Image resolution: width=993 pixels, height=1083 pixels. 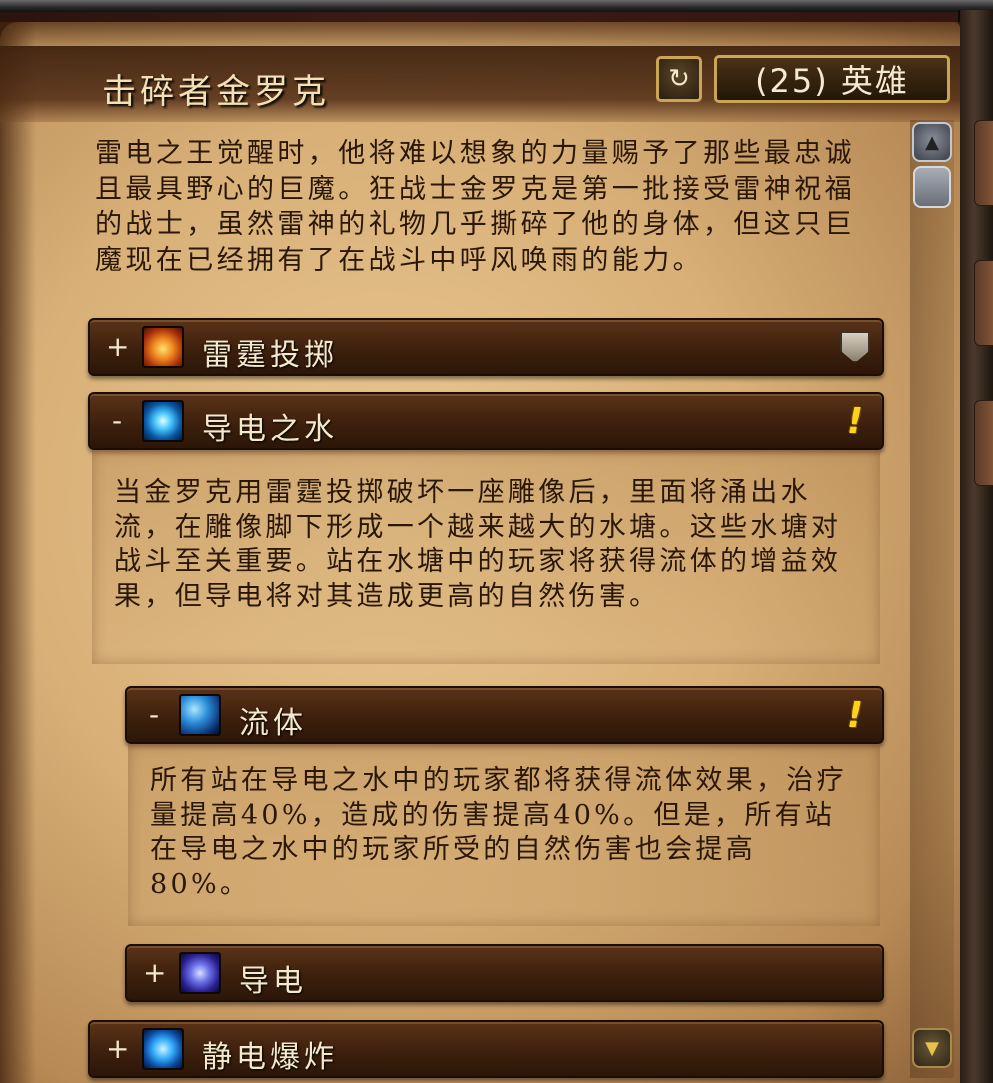 What do you see at coordinates (975, 546) in the screenshot?
I see `journal-side-rail` at bounding box center [975, 546].